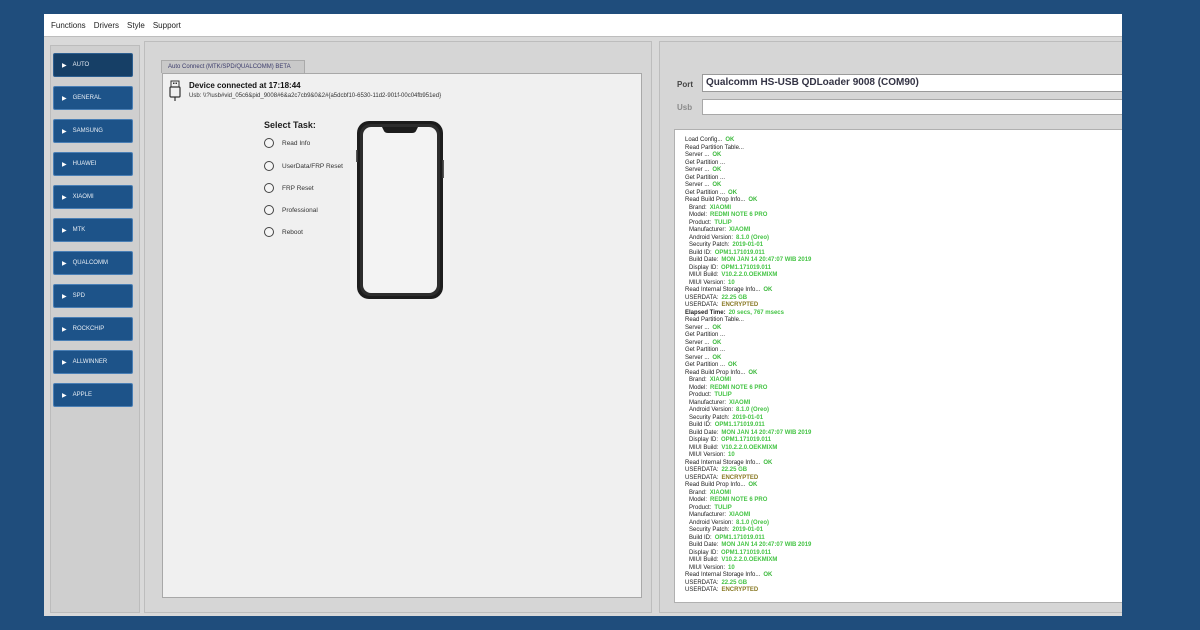 The image size is (1200, 630). What do you see at coordinates (296, 143) in the screenshot?
I see `task-label: Read Info` at bounding box center [296, 143].